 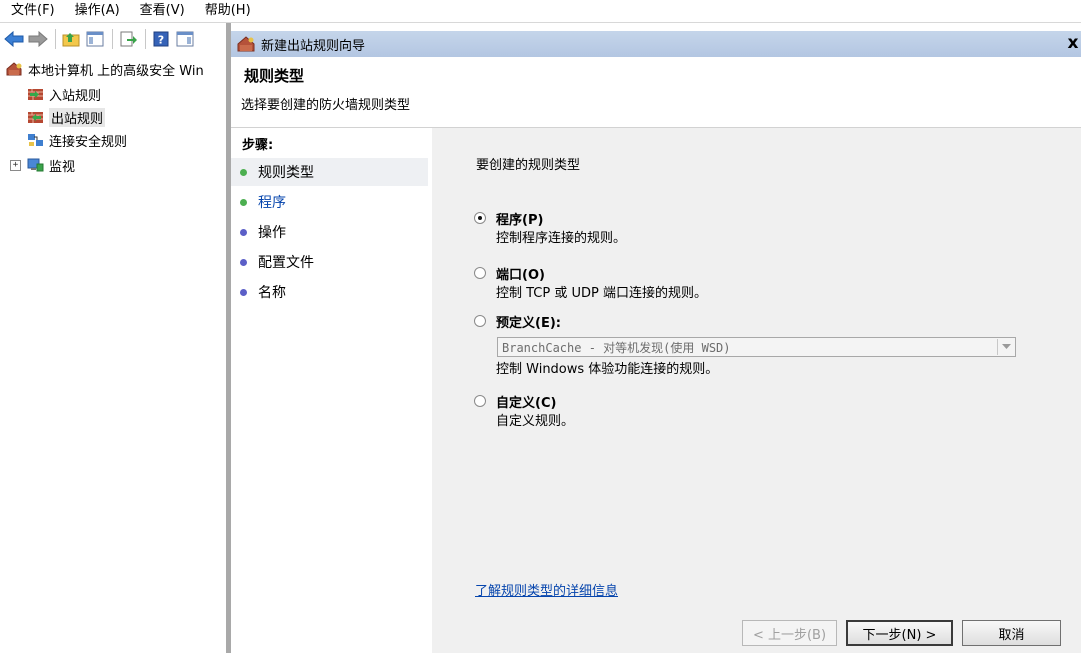 I want to click on tree-item-connection-security-rules: 连接安全规则, so click(x=77, y=140).